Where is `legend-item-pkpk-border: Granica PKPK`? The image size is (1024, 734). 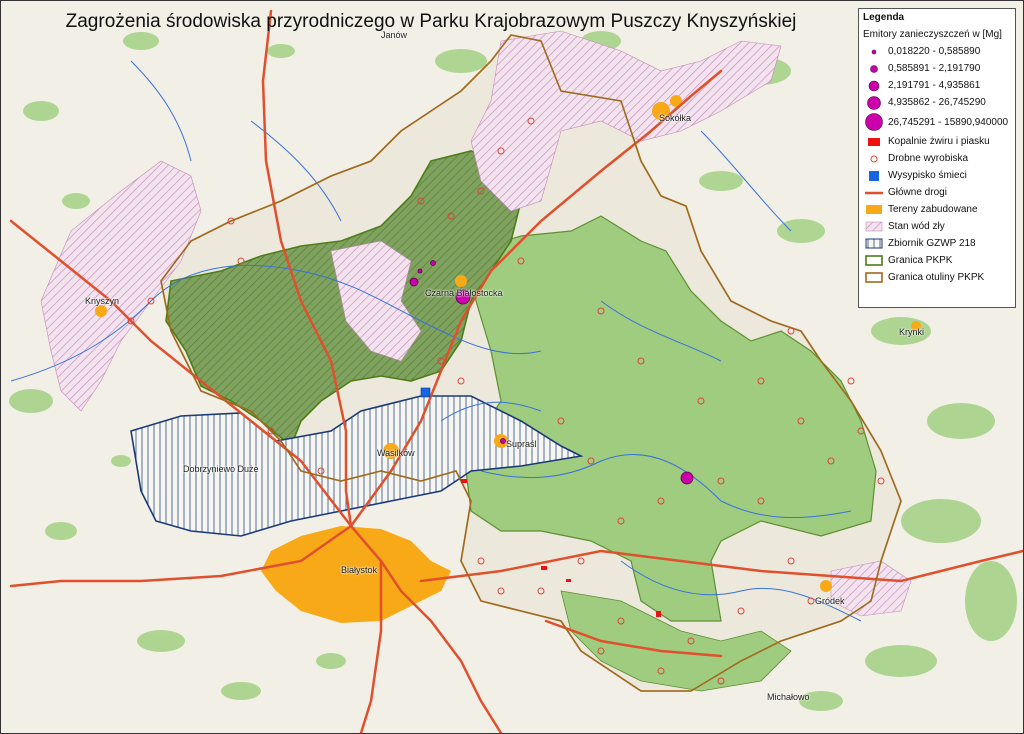 legend-item-pkpk-border: Granica PKPK is located at coordinates (937, 260).